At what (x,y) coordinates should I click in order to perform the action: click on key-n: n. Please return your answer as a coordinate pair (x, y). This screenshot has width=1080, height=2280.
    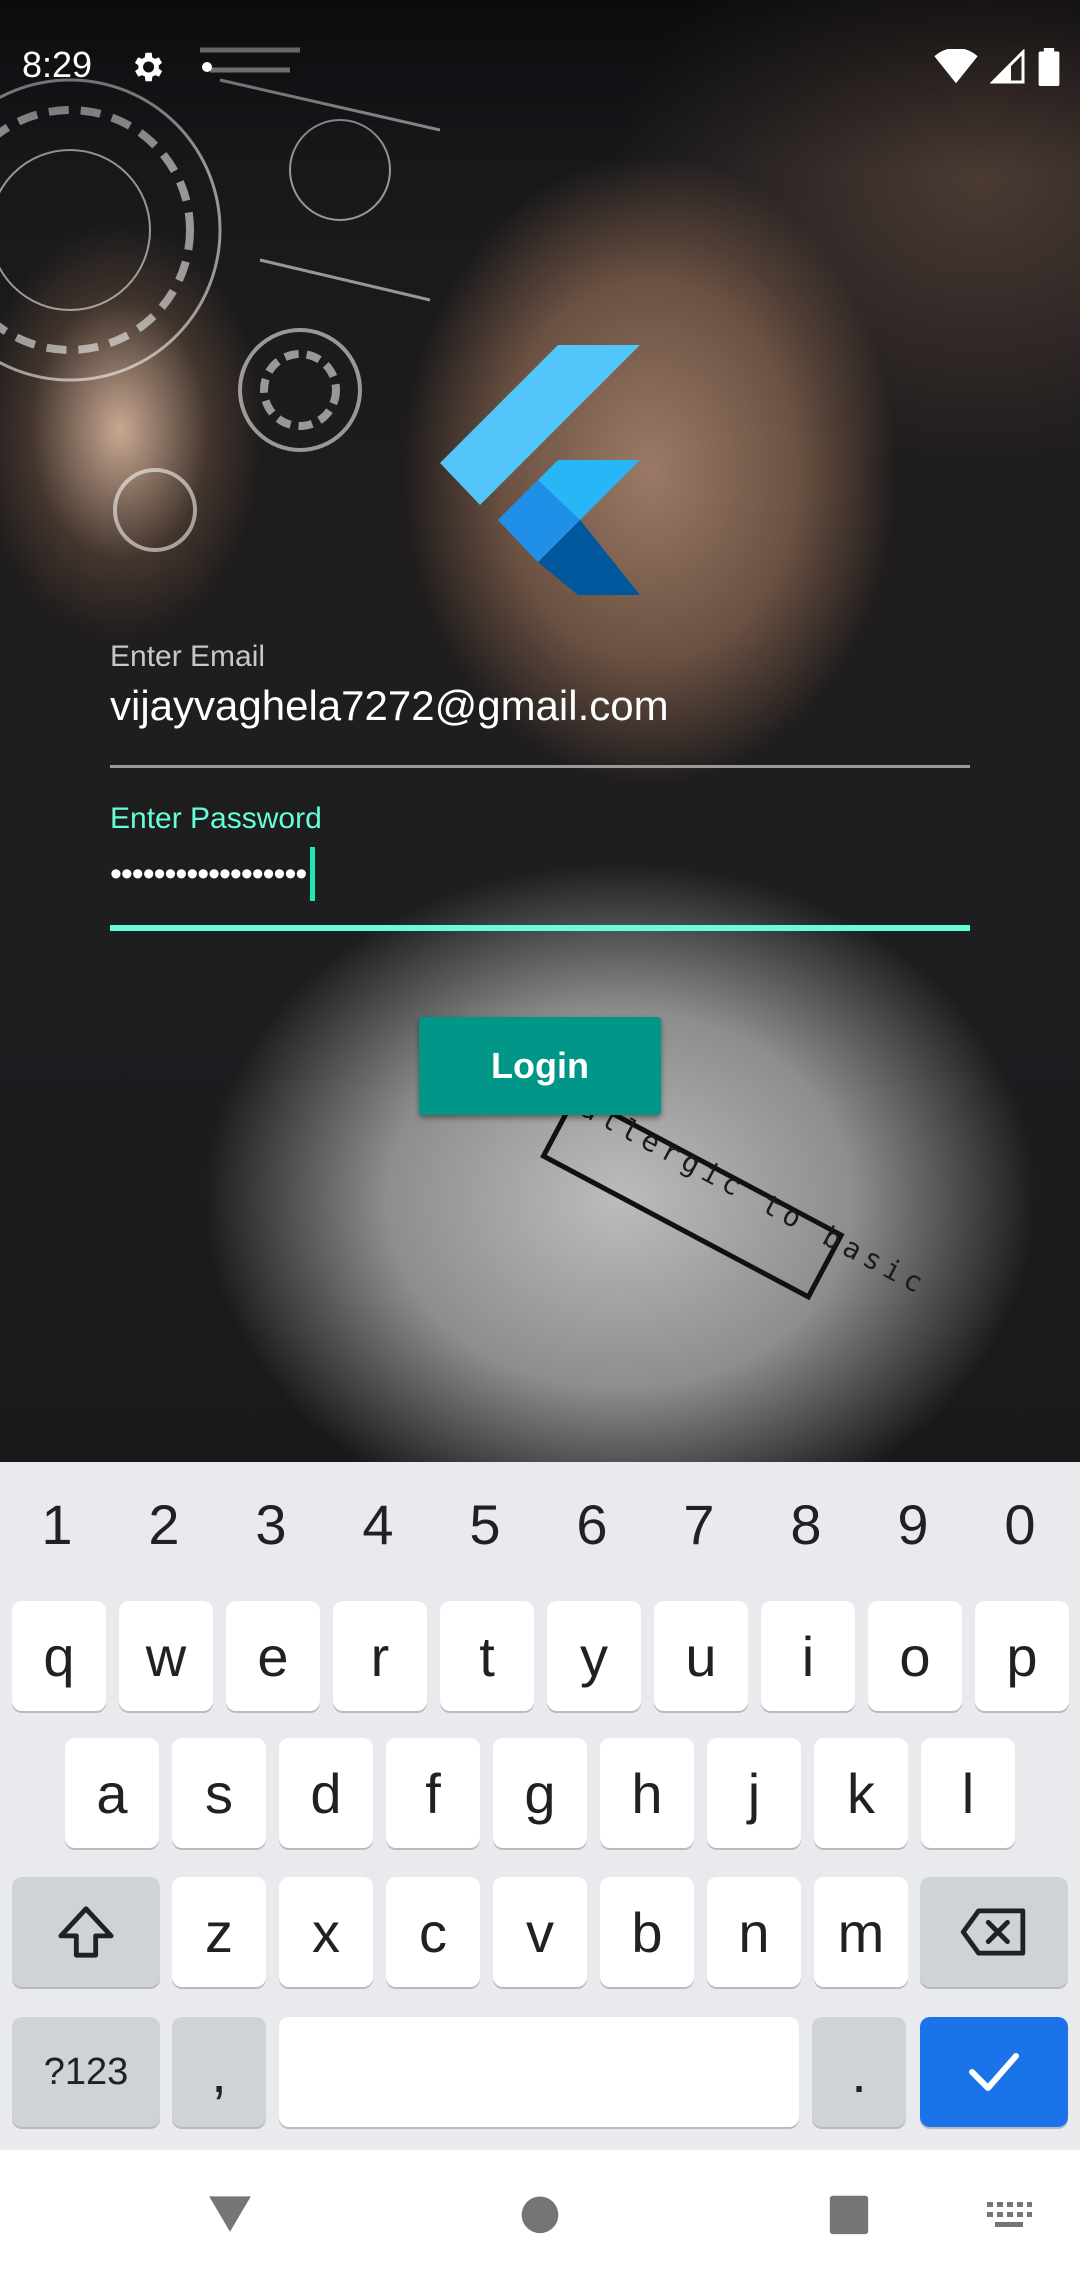
    Looking at the image, I should click on (754, 1932).